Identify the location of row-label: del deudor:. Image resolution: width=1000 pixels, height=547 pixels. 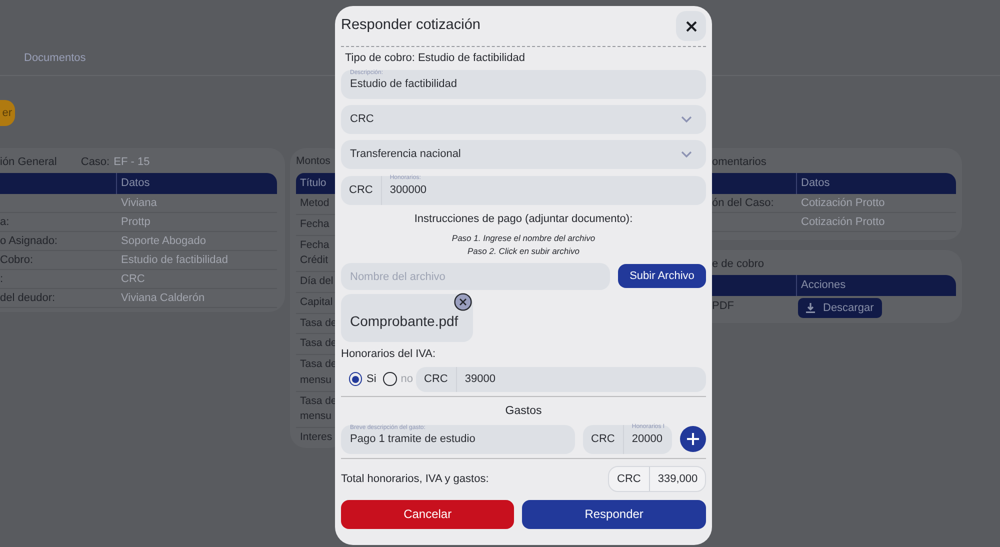
(28, 298).